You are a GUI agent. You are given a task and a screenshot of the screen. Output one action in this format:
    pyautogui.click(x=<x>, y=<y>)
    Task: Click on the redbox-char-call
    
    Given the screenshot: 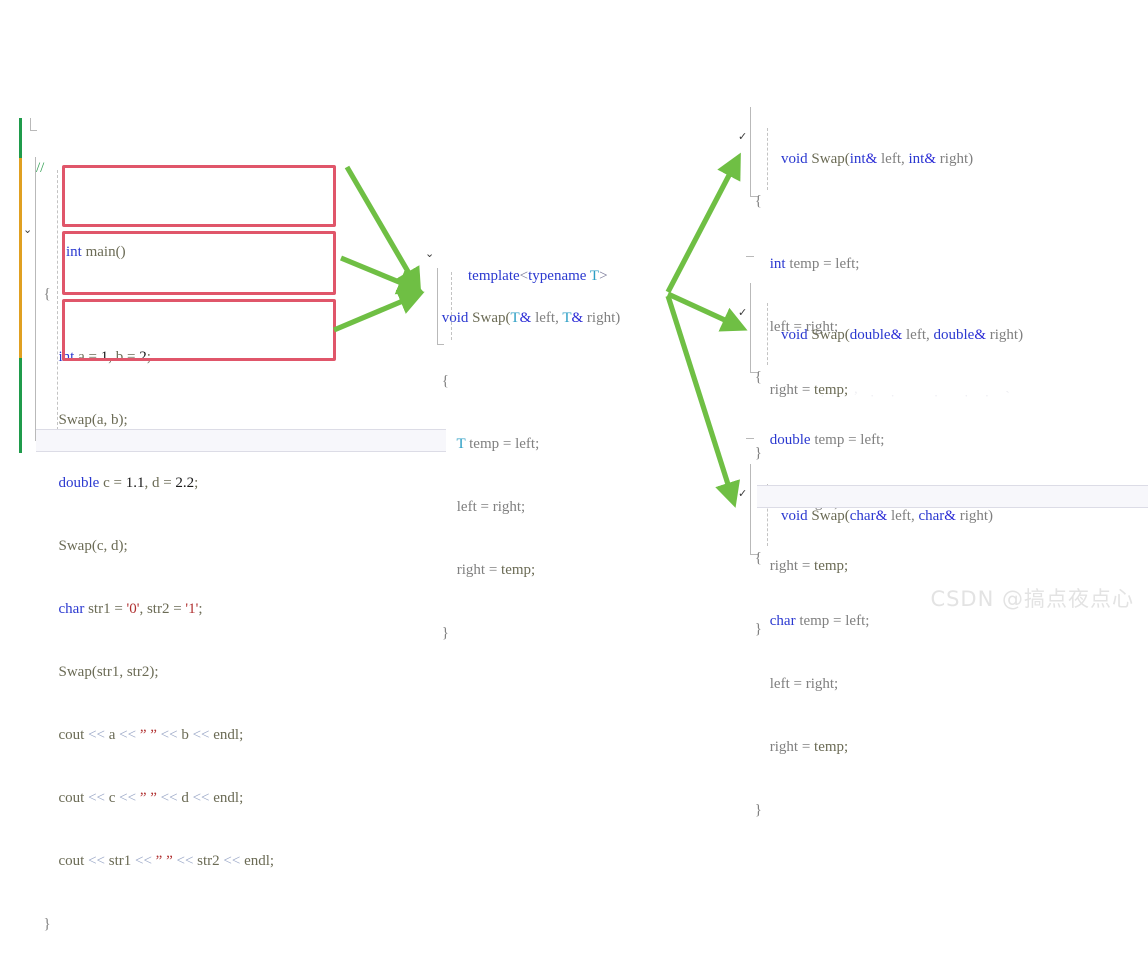 What is the action you would take?
    pyautogui.click(x=199, y=330)
    